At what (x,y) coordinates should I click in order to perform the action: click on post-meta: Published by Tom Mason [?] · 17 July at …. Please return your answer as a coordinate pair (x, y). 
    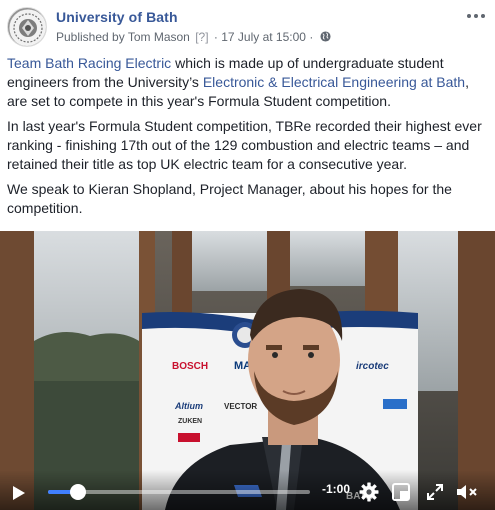
    Looking at the image, I should click on (193, 37).